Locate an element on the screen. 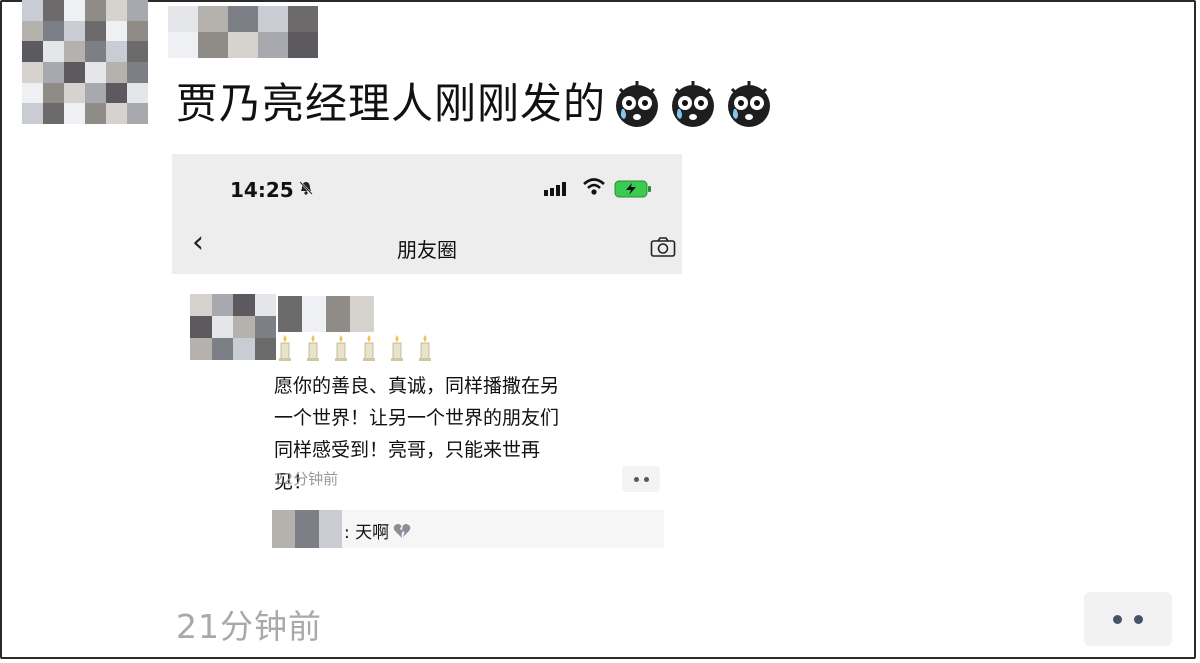 The width and height of the screenshot is (1200, 663). signal-icon is located at coordinates (555, 189).